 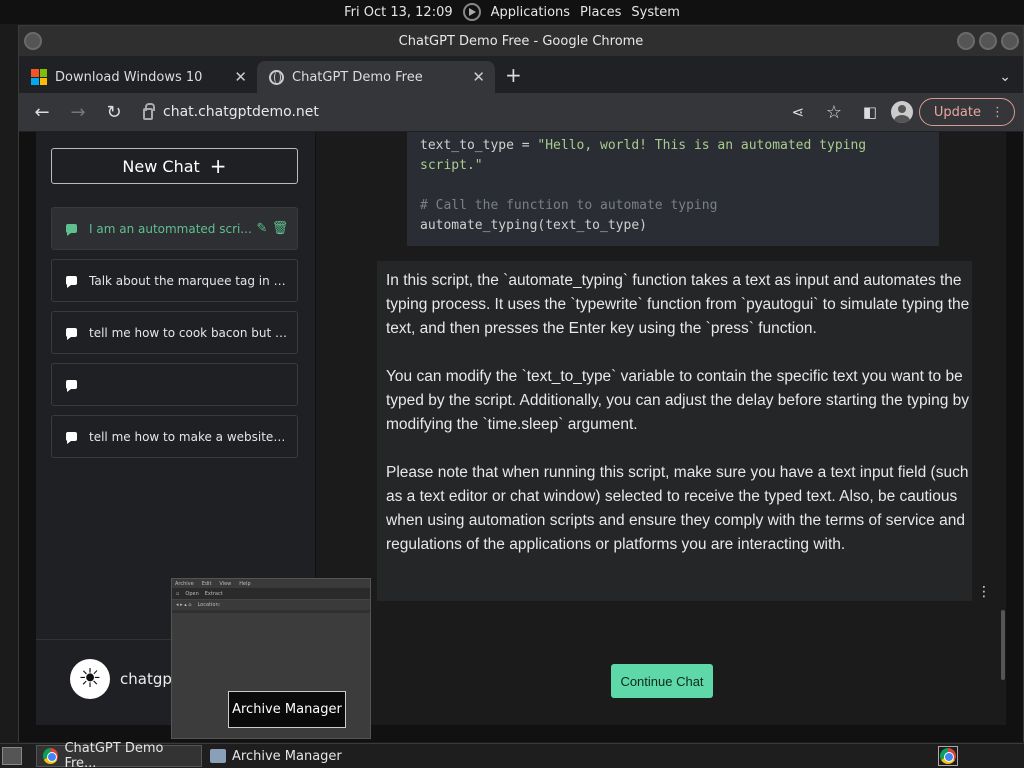 What do you see at coordinates (218, 756) in the screenshot?
I see `archive-manager-icon` at bounding box center [218, 756].